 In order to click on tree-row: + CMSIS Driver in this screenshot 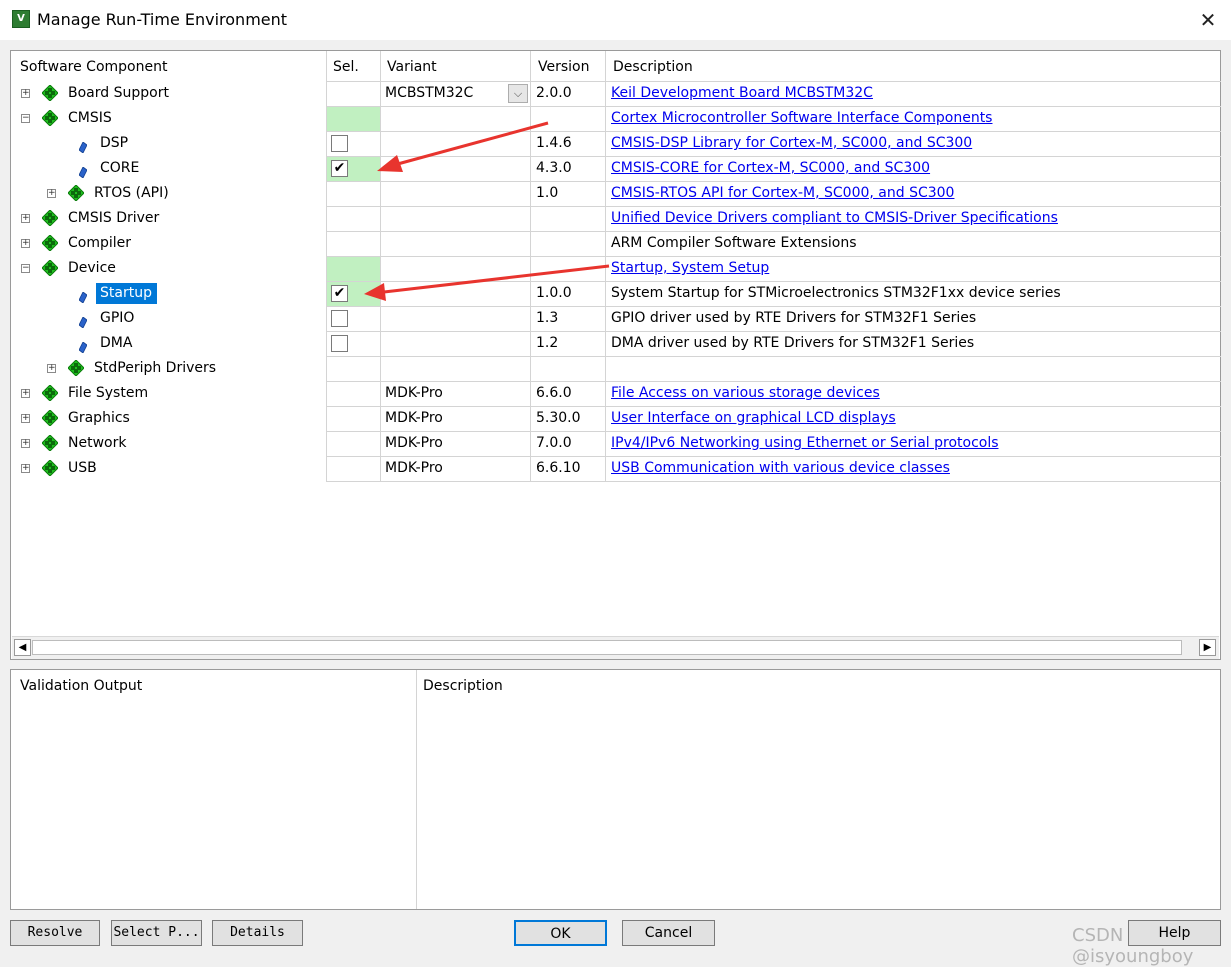, I will do `click(168, 218)`.